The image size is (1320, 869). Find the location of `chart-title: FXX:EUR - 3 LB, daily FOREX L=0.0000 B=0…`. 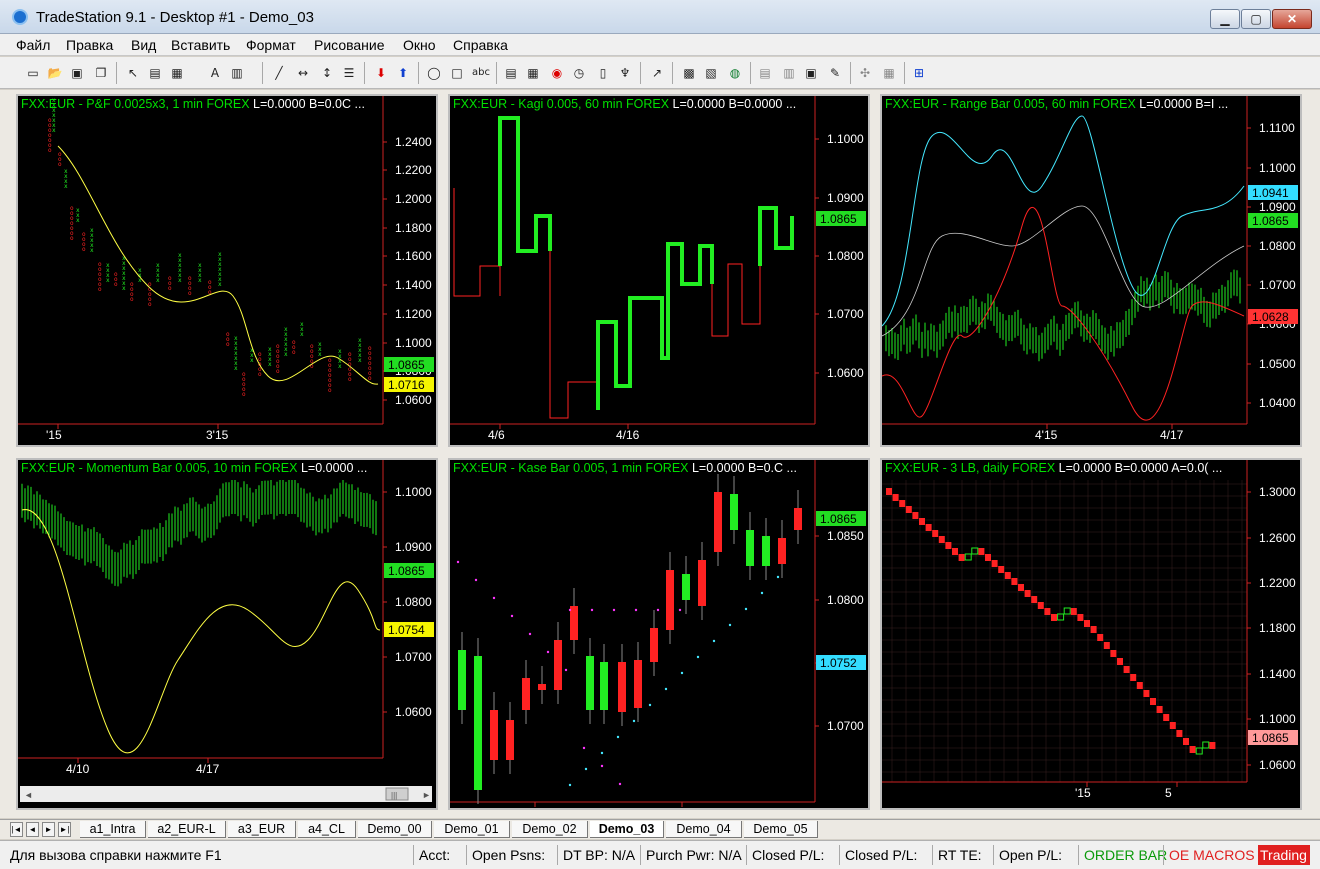

chart-title: FXX:EUR - 3 LB, daily FOREX L=0.0000 B=0… is located at coordinates (1080, 468).